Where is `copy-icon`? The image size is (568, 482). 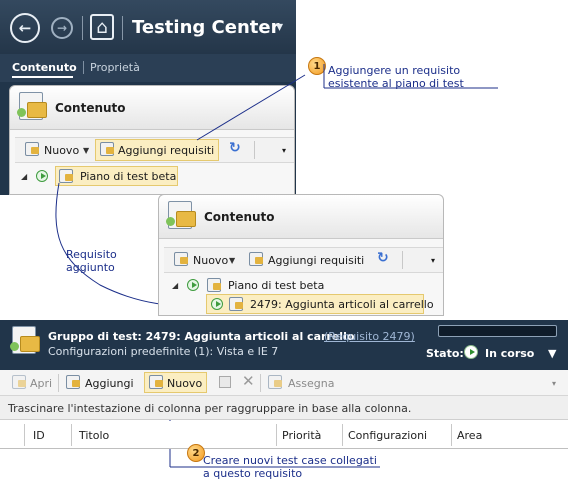
copy-icon is located at coordinates (225, 382).